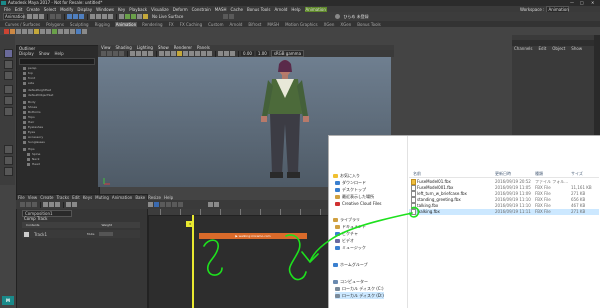 Image resolution: width=600 pixels, height=308 pixels. I want to click on ungroup-icon, so click(51, 204).